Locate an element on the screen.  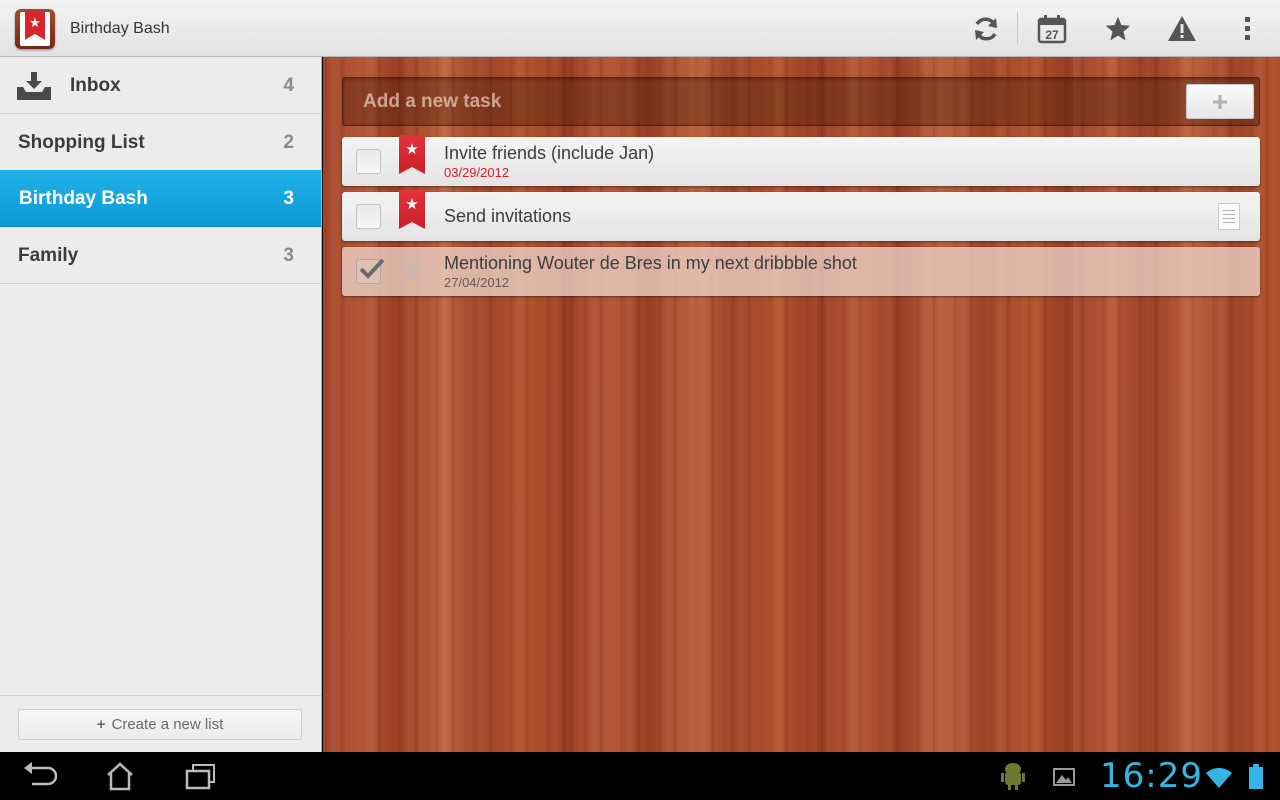
task-row: ★ Send invitations is located at coordinates (801, 215).